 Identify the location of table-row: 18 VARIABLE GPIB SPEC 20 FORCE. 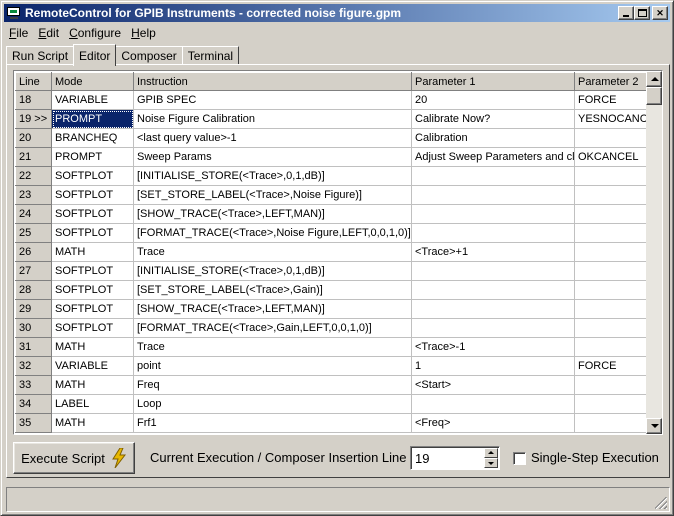
(331, 100).